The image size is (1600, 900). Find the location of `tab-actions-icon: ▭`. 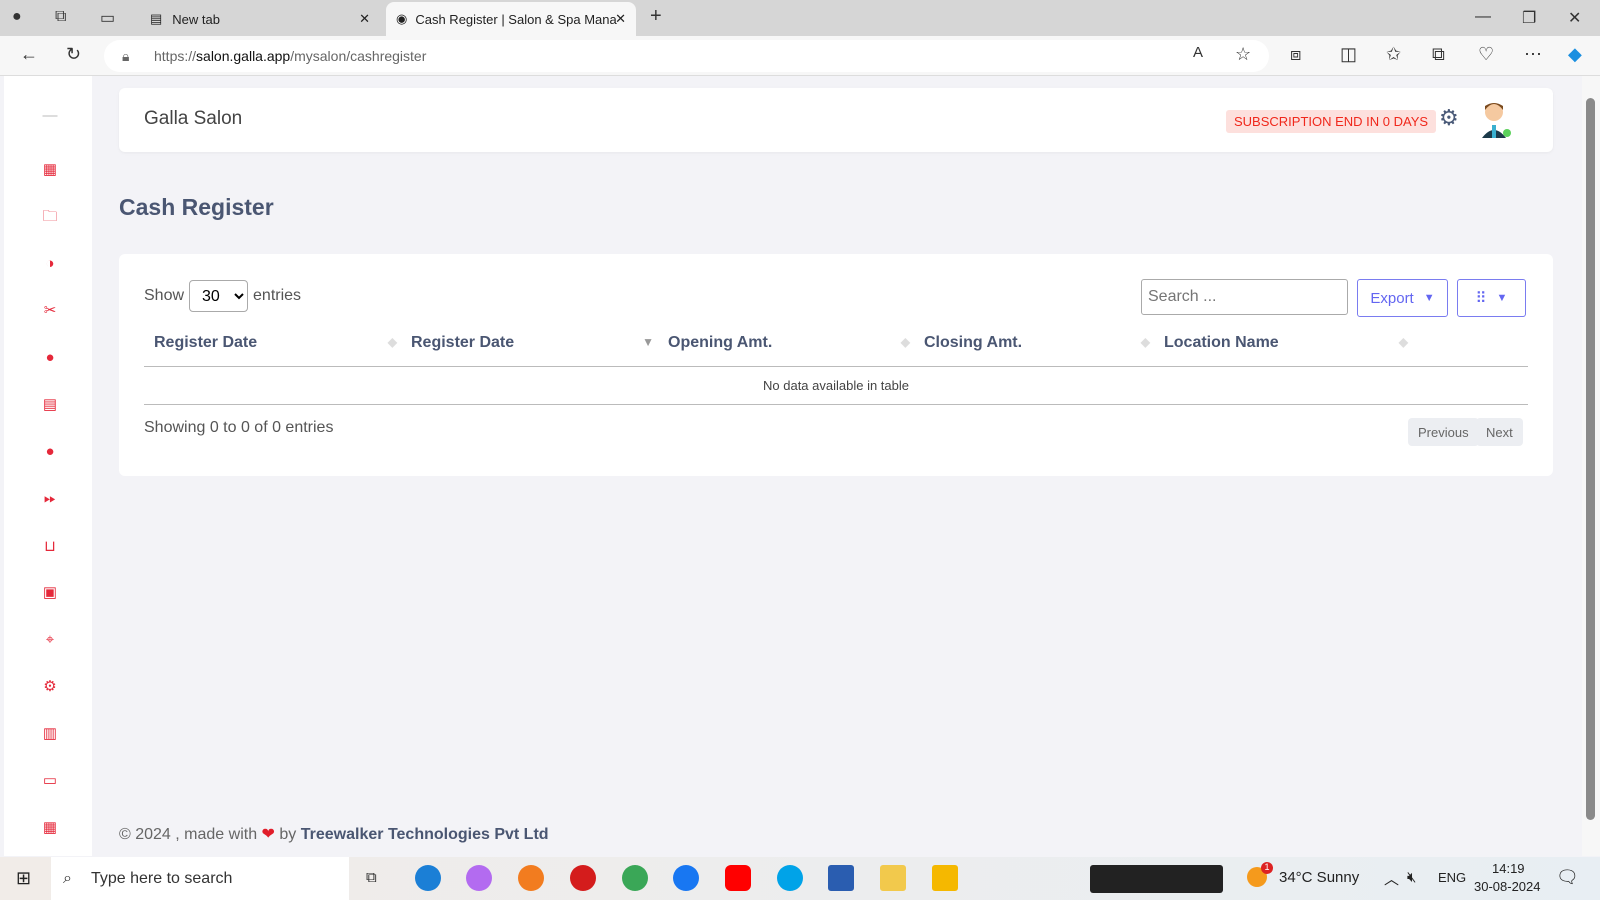

tab-actions-icon: ▭ is located at coordinates (107, 18).